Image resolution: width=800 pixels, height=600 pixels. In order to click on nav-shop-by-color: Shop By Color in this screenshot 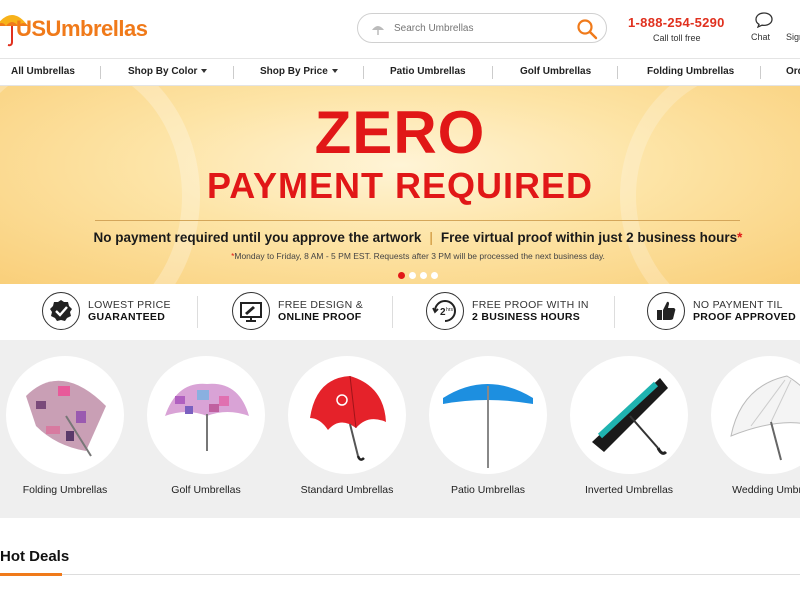, I will do `click(168, 72)`.